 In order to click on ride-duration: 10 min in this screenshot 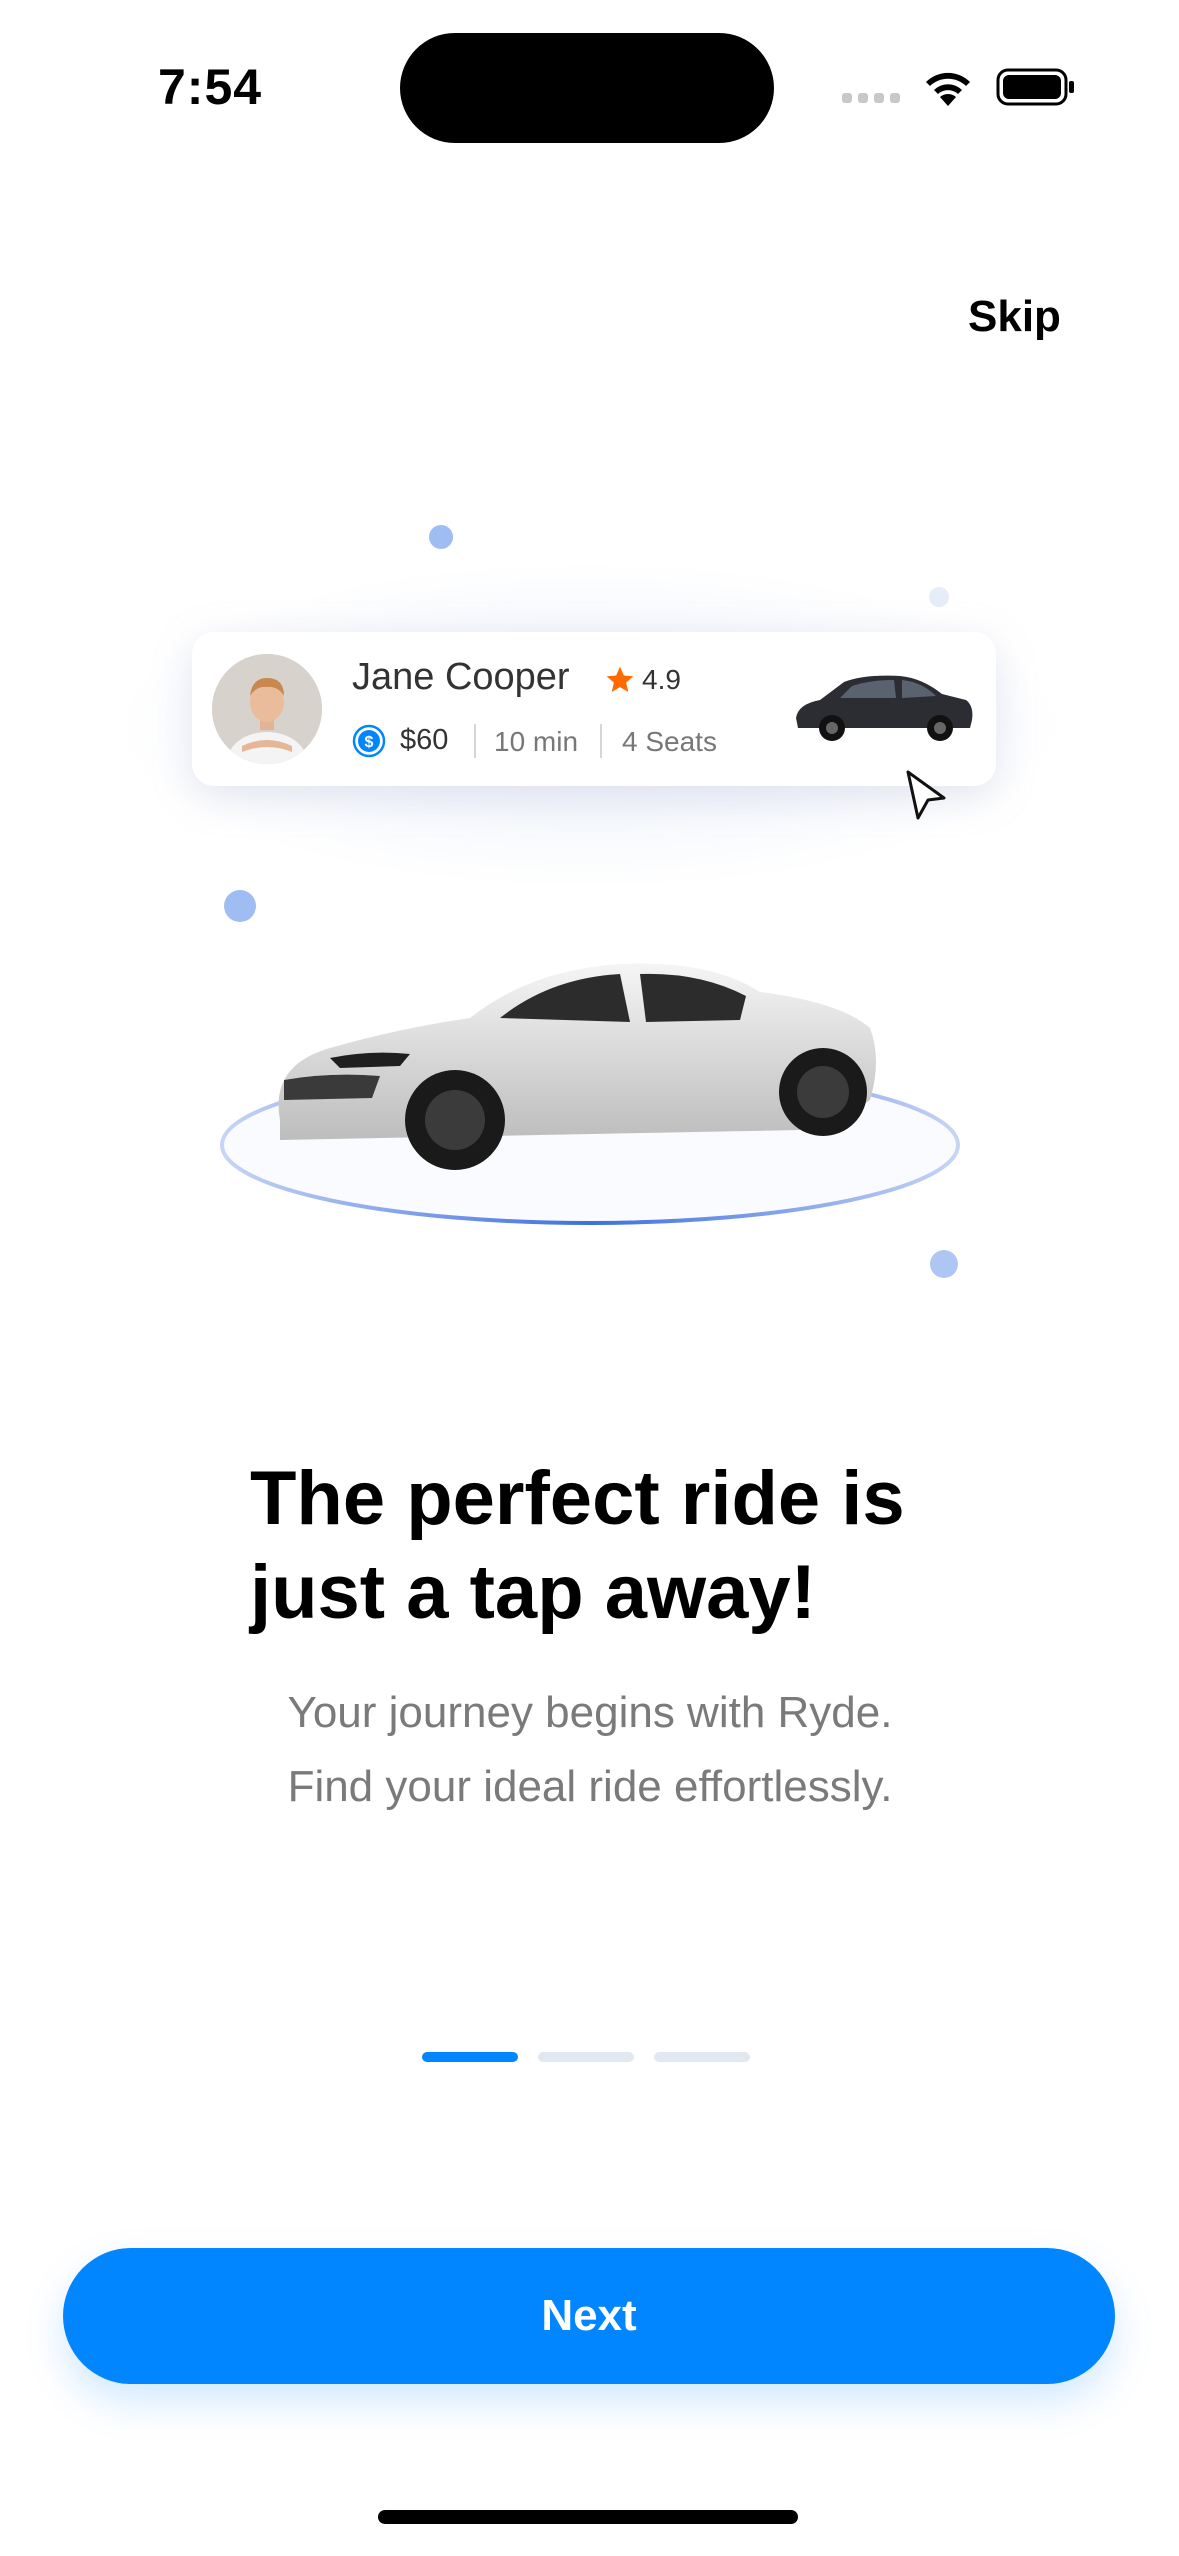, I will do `click(536, 741)`.